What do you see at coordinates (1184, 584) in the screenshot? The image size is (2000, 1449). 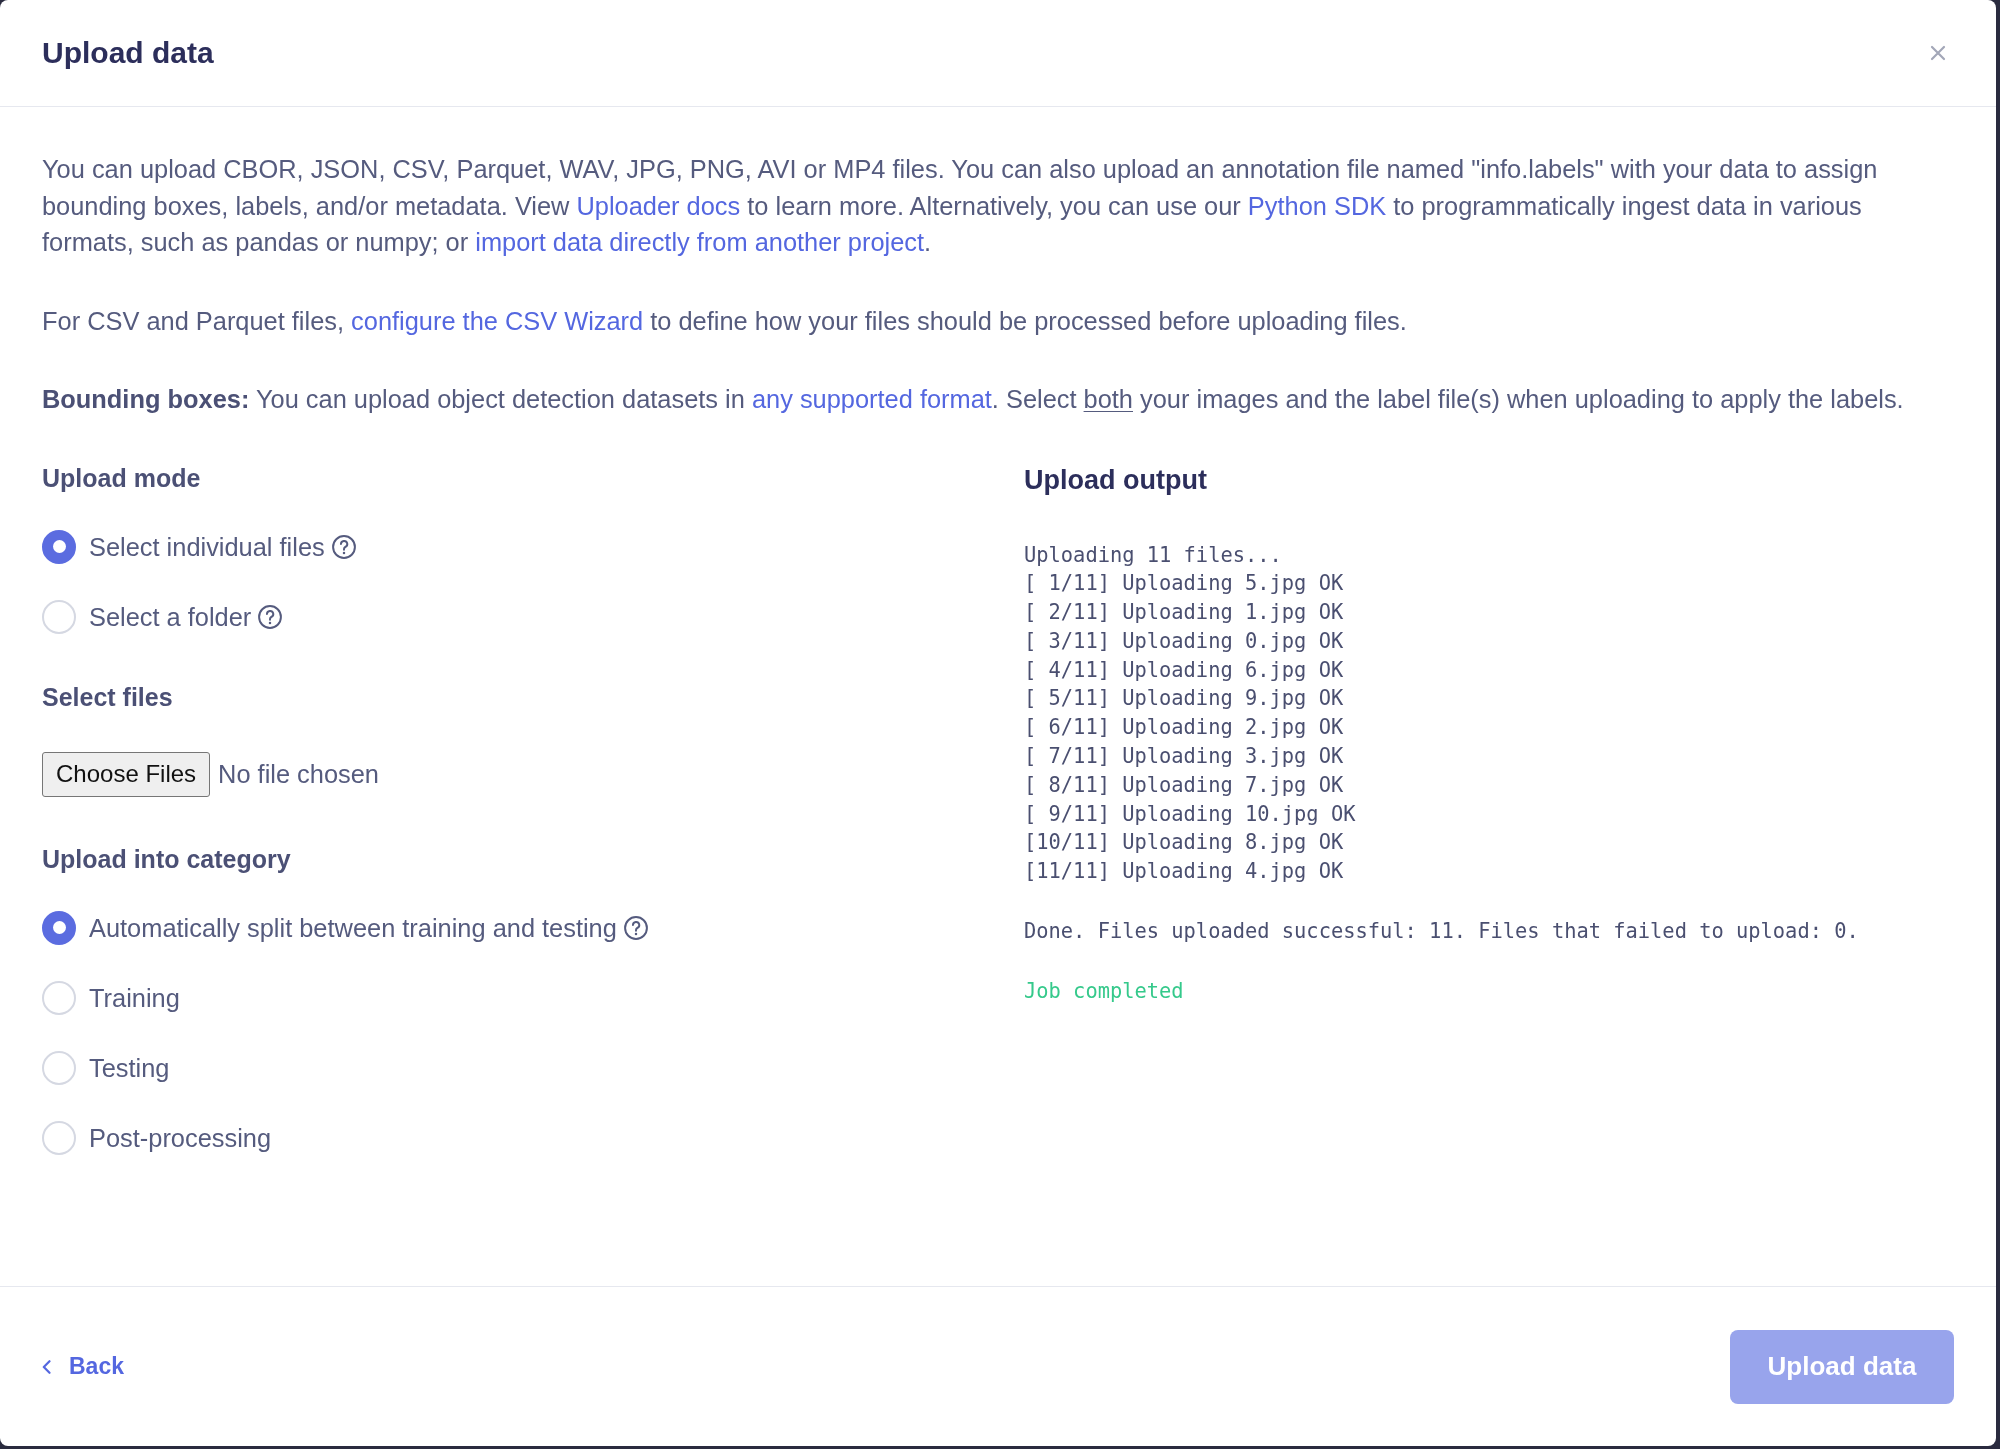 I see `log-line: [ 1/11] Uploading 5.jpg OK` at bounding box center [1184, 584].